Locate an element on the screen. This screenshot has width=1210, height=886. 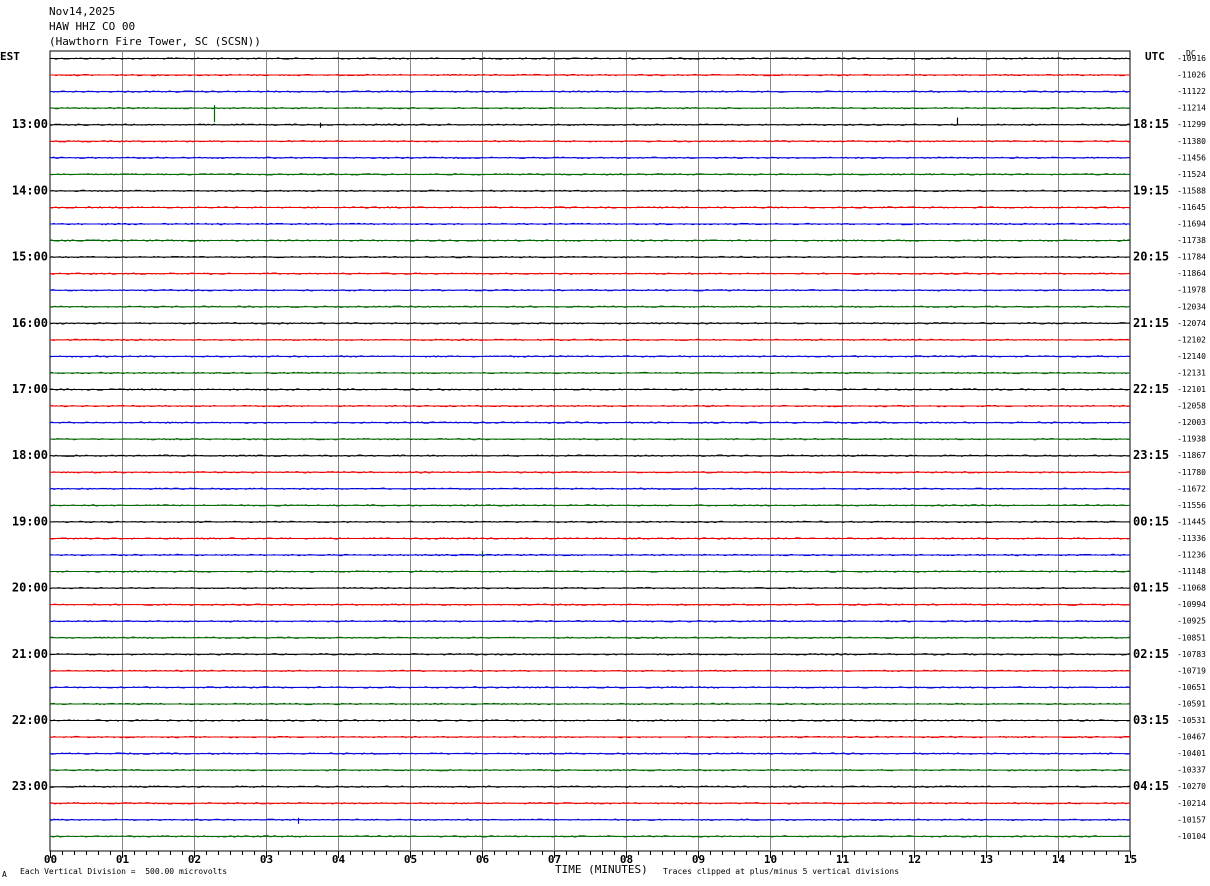
left-hour-label: 23:00 is located at coordinates (30, 786).